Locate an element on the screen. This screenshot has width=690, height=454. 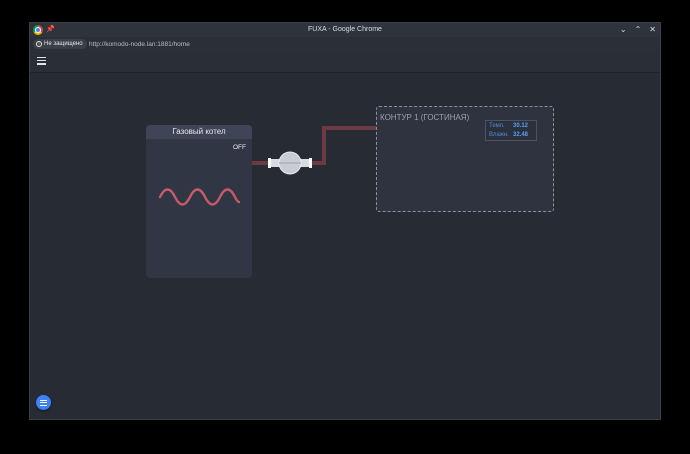
humidity-value: 32.48 is located at coordinates (521, 135).